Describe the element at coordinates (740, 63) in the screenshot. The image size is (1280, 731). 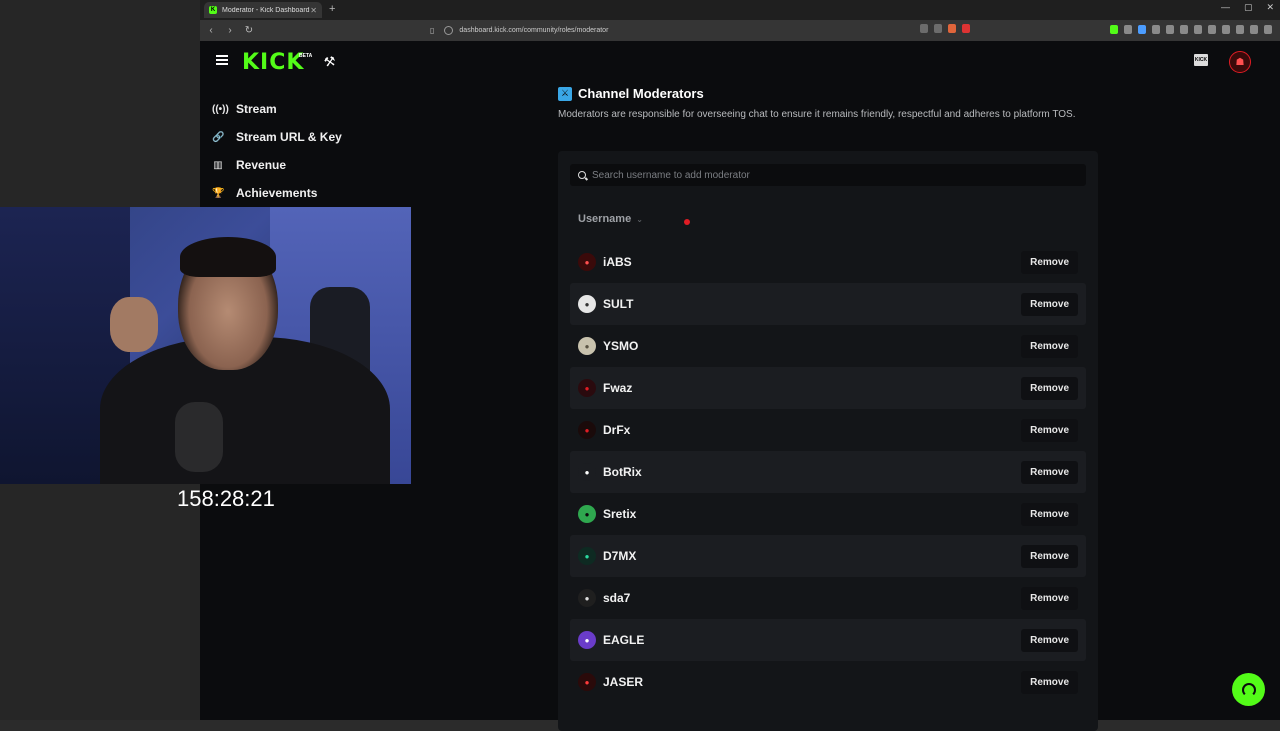
I see `top-navigation: KICK BETA ⚒ KICK ☗` at that location.